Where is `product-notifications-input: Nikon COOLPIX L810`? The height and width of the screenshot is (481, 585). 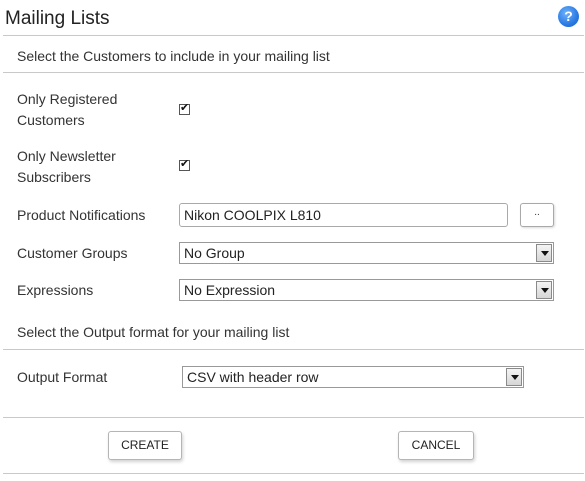
product-notifications-input: Nikon COOLPIX L810 is located at coordinates (343, 215).